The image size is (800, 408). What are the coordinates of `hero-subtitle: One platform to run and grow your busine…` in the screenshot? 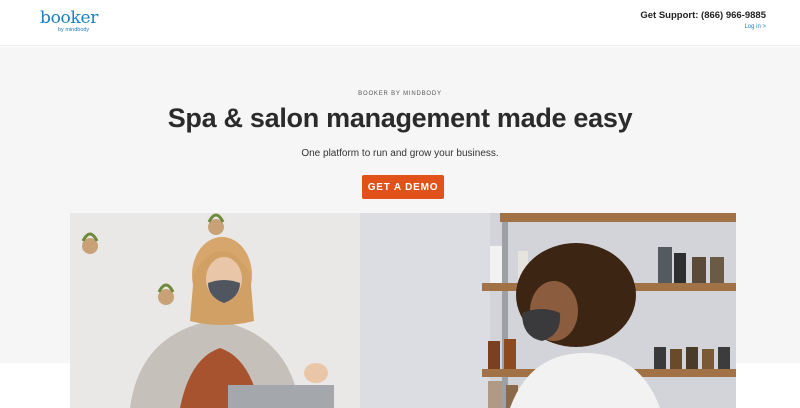 It's located at (400, 153).